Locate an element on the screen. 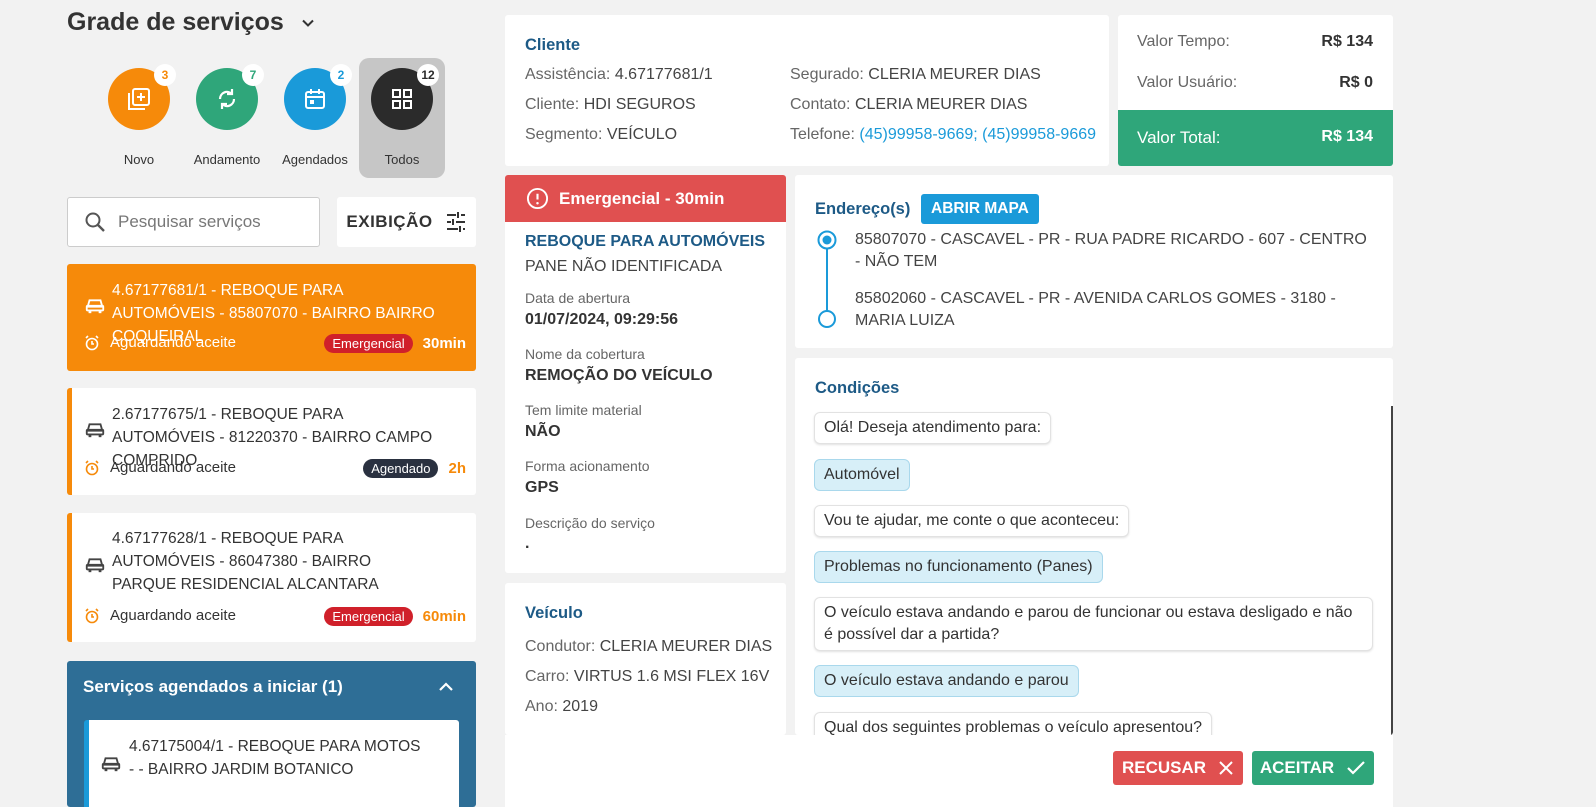  contato-value: CLERIA MEURER DIAS is located at coordinates (941, 104).